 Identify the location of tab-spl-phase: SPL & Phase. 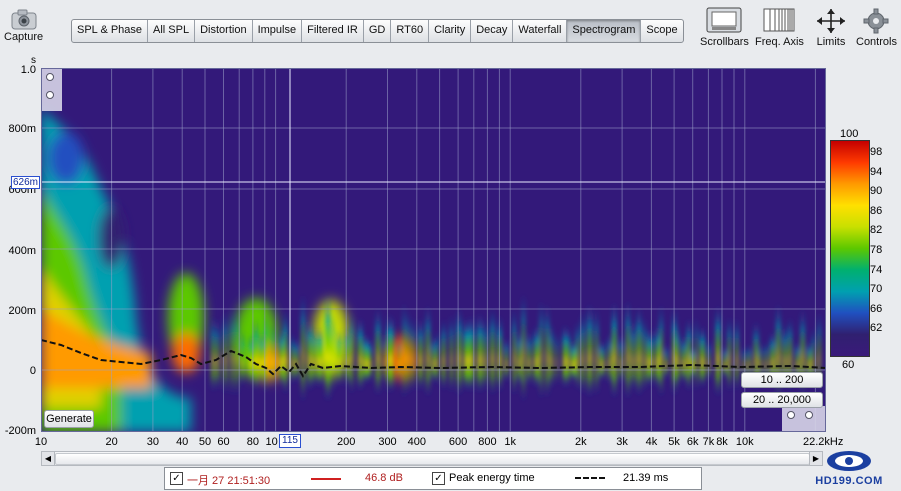
(110, 31).